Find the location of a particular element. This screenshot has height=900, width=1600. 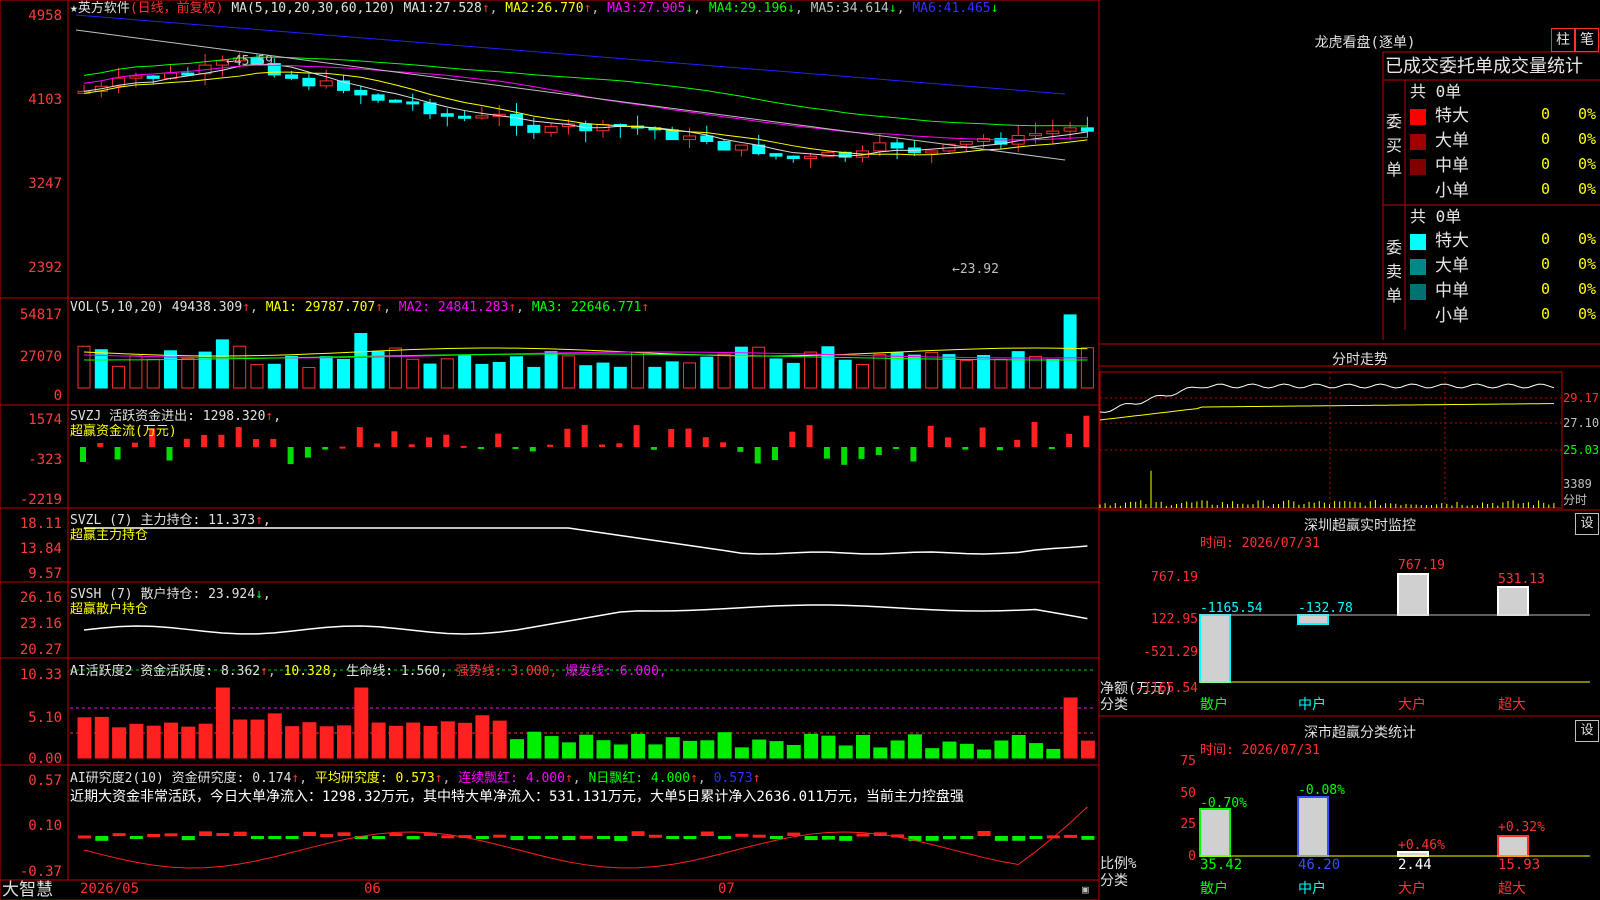

tick-view-button: 笔 is located at coordinates (1587, 40).